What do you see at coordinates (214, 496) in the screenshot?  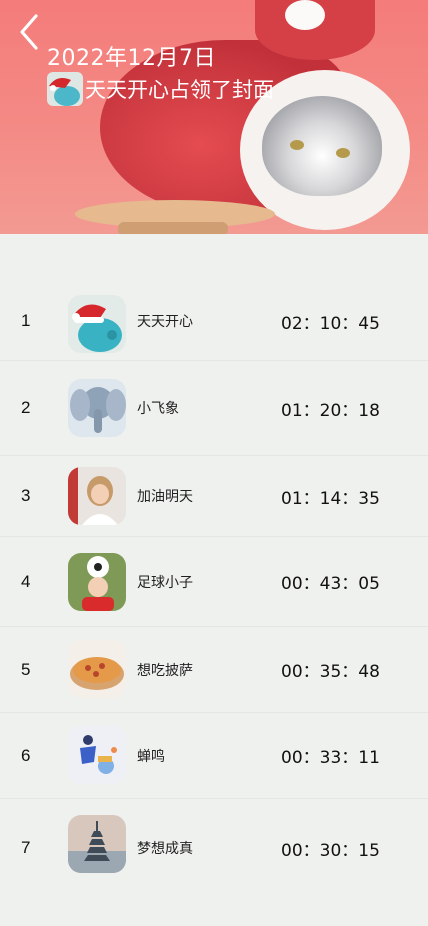 I see `ranking-row: 3 加油明天 01：14：35` at bounding box center [214, 496].